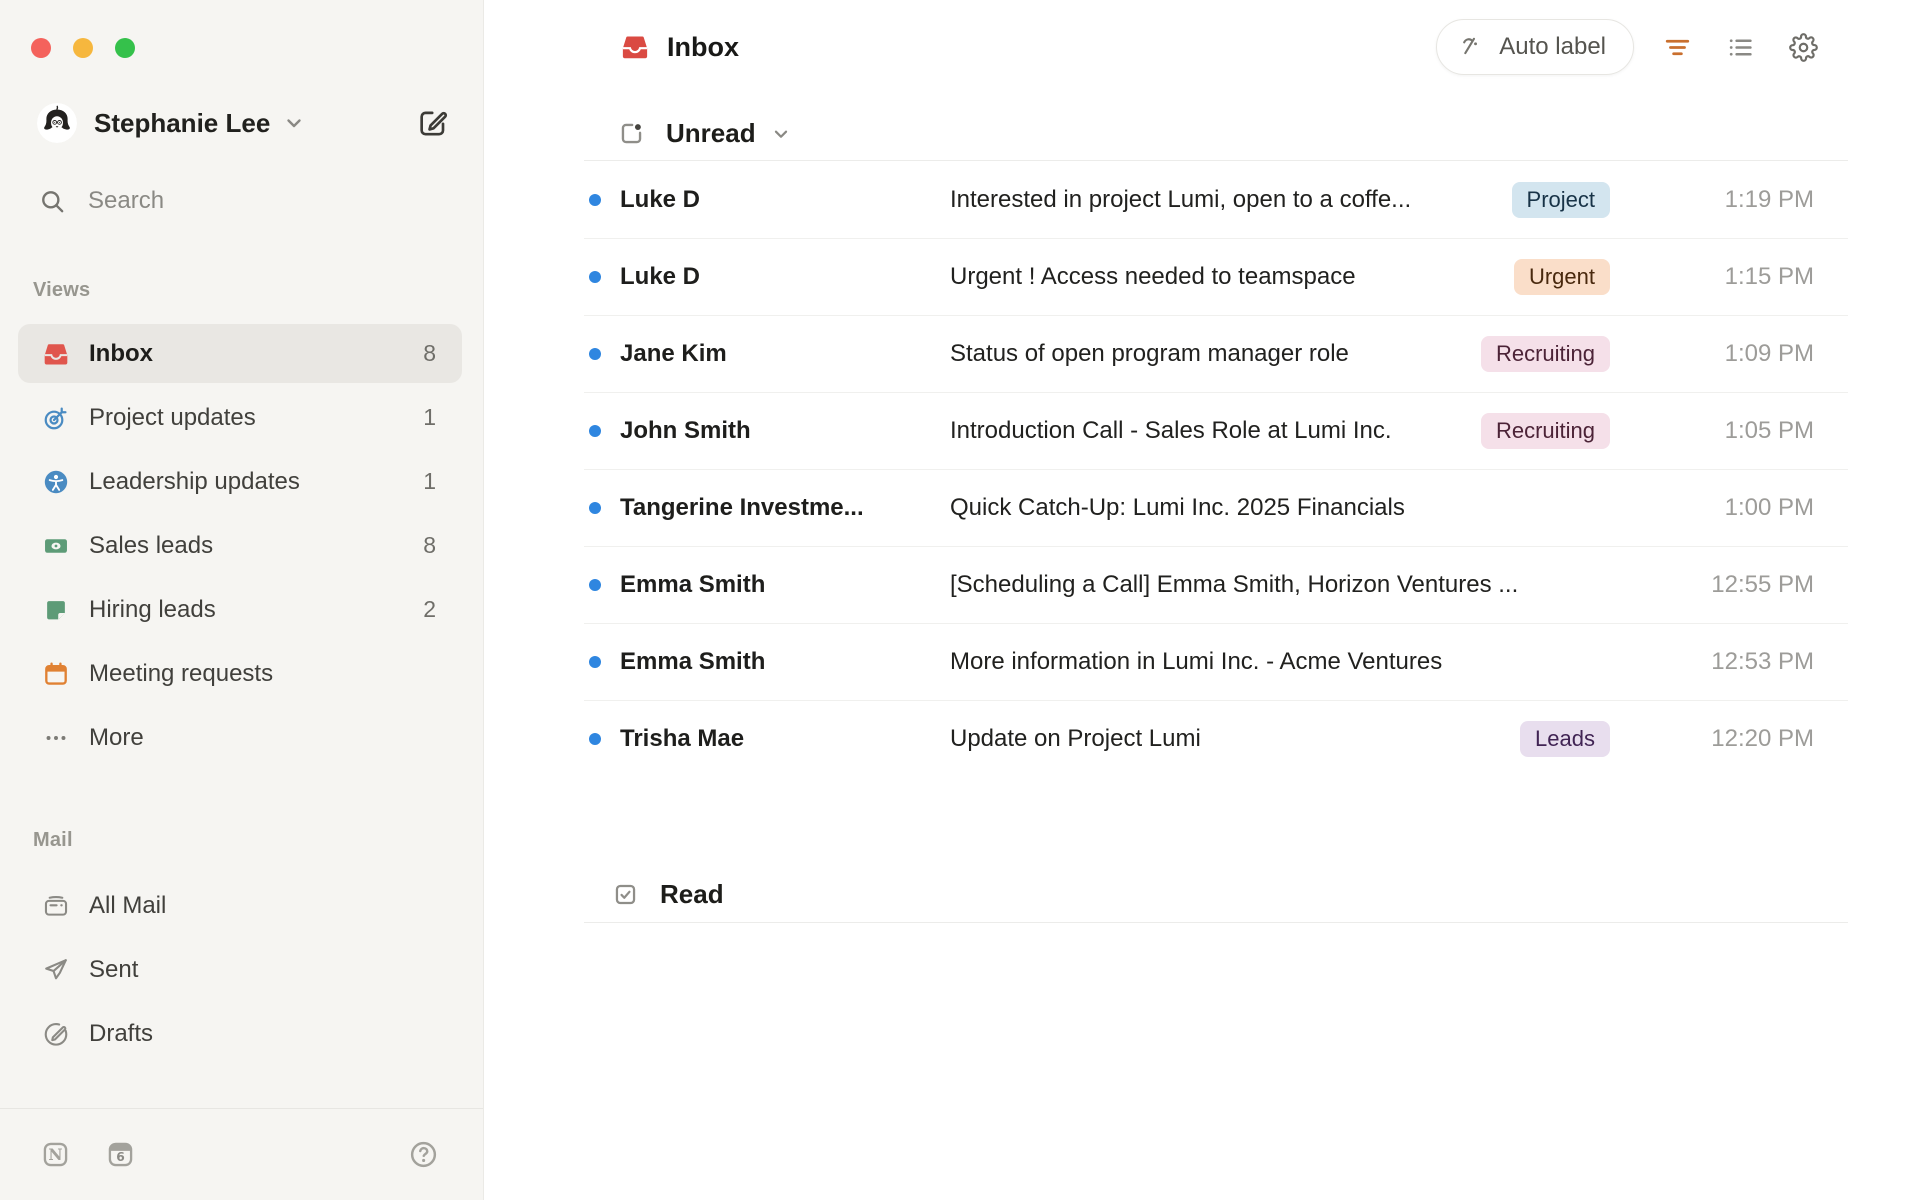 The width and height of the screenshot is (1920, 1200). What do you see at coordinates (56, 970) in the screenshot?
I see `send-icon` at bounding box center [56, 970].